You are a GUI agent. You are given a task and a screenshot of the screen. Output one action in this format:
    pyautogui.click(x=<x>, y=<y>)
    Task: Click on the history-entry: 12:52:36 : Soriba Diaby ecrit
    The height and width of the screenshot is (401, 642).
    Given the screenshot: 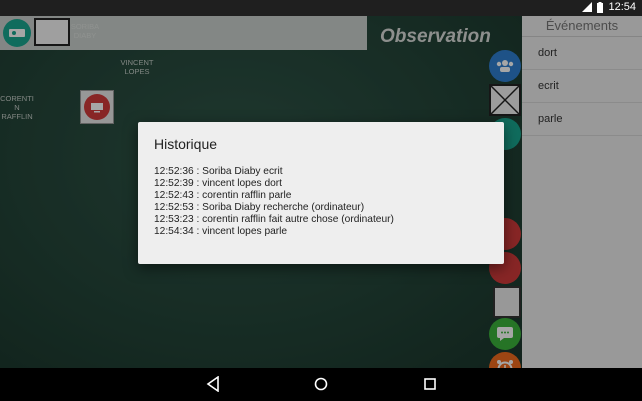 What is the action you would take?
    pyautogui.click(x=218, y=171)
    